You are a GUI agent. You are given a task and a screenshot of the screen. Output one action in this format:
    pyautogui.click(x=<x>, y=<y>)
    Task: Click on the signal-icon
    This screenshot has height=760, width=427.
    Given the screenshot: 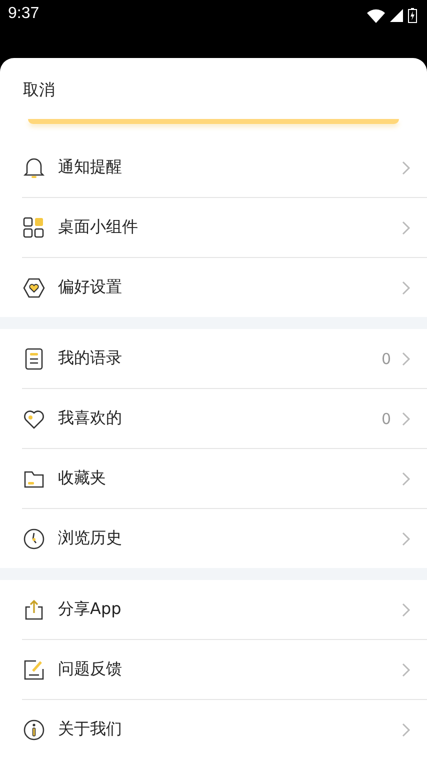 What is the action you would take?
    pyautogui.click(x=396, y=15)
    